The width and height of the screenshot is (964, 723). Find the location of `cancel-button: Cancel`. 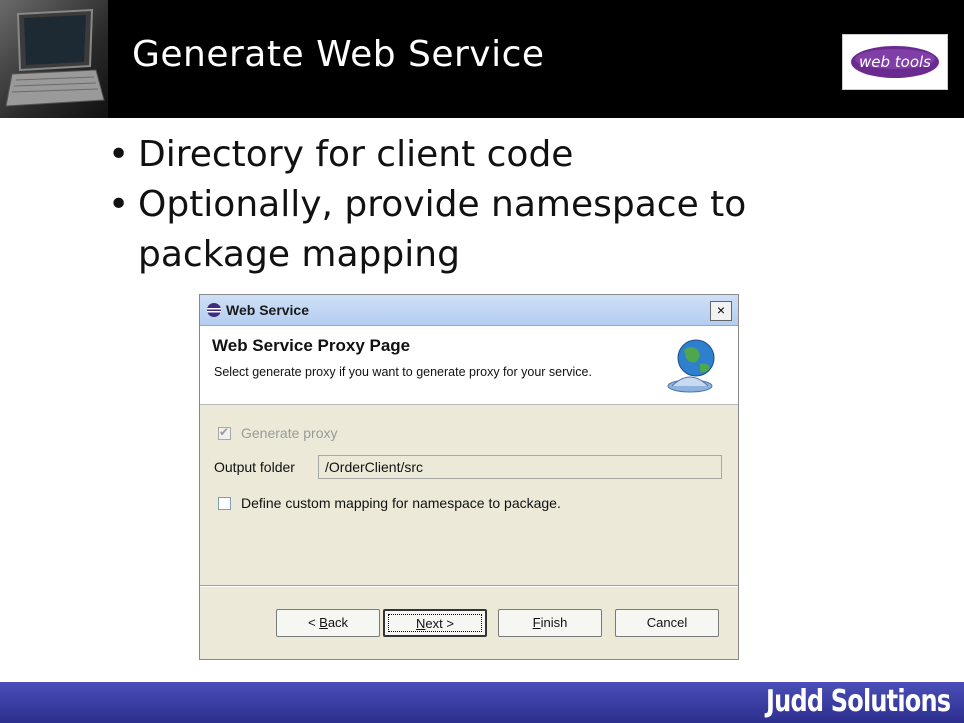

cancel-button: Cancel is located at coordinates (667, 623).